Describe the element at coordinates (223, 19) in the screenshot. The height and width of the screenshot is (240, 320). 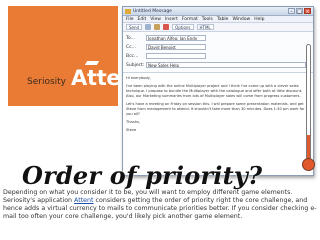
I see `menu-item-table: Table` at that location.